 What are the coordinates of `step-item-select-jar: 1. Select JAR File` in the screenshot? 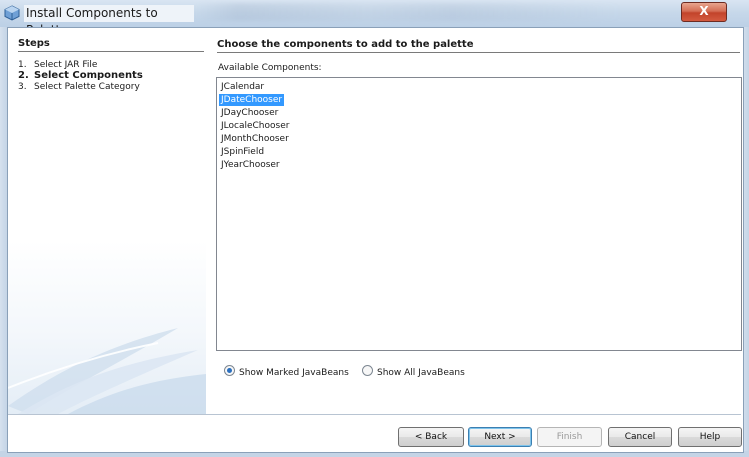 It's located at (58, 65).